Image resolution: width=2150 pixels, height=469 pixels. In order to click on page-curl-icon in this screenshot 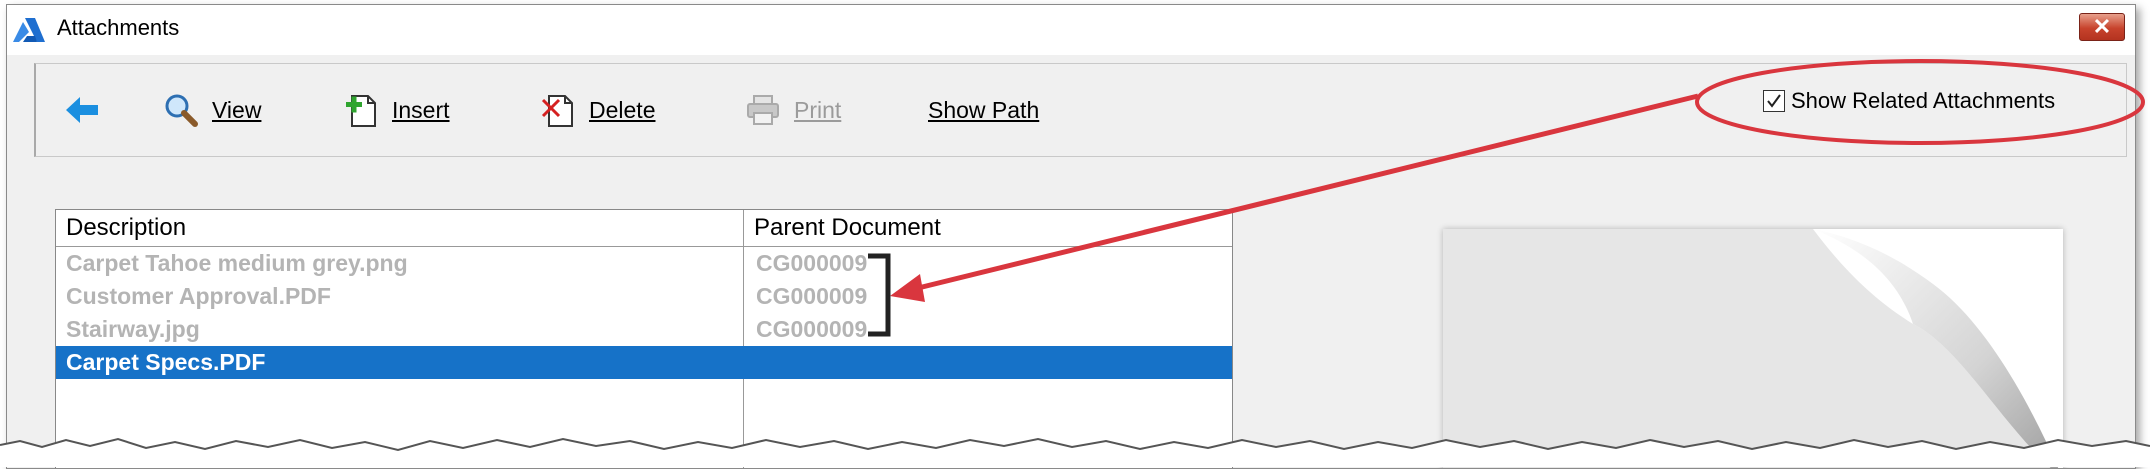, I will do `click(1938, 348)`.